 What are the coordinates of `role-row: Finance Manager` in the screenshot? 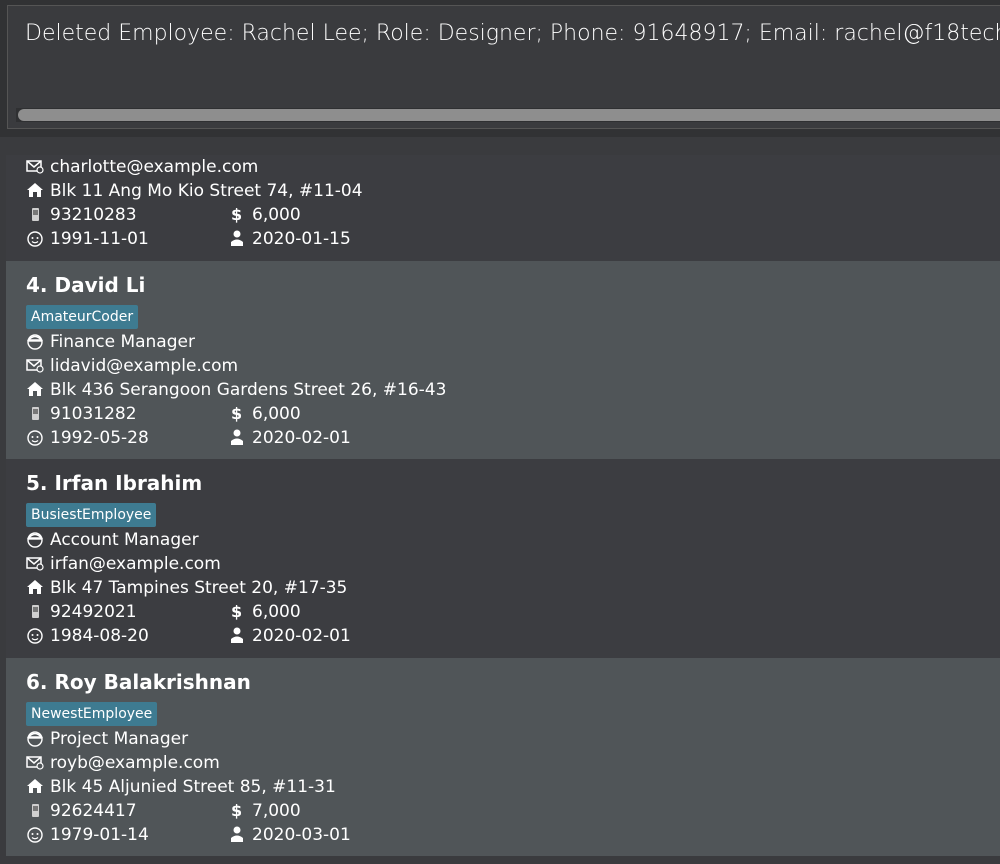 It's located at (110, 342).